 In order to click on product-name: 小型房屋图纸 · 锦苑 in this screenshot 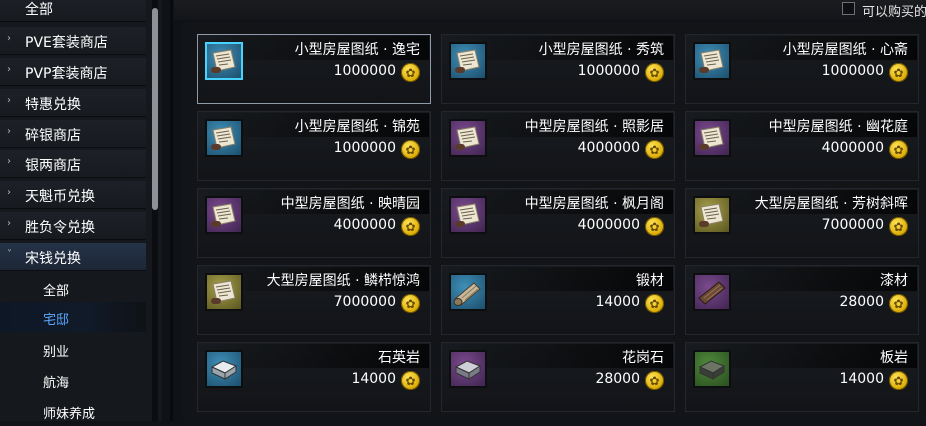, I will do `click(357, 127)`.